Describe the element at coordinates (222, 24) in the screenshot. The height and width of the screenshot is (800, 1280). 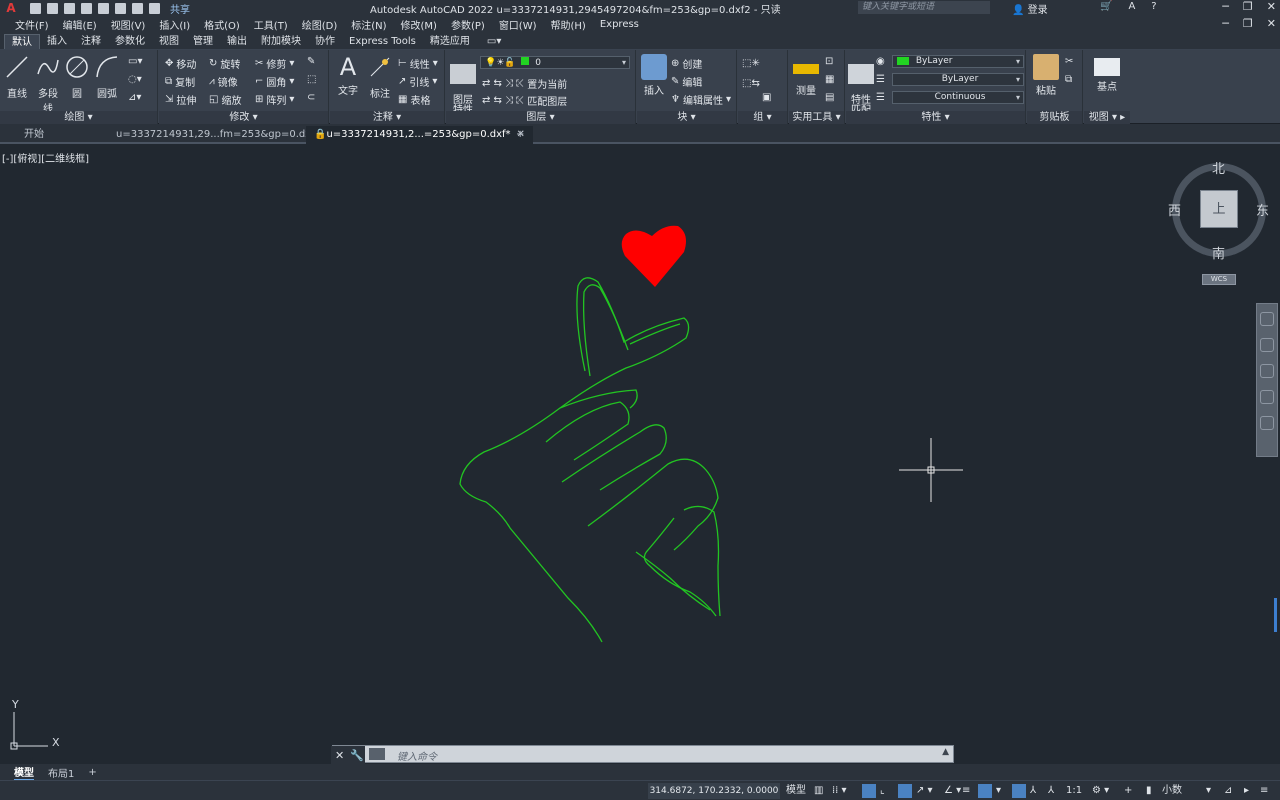
I see `menu-format: 格式(O)` at that location.